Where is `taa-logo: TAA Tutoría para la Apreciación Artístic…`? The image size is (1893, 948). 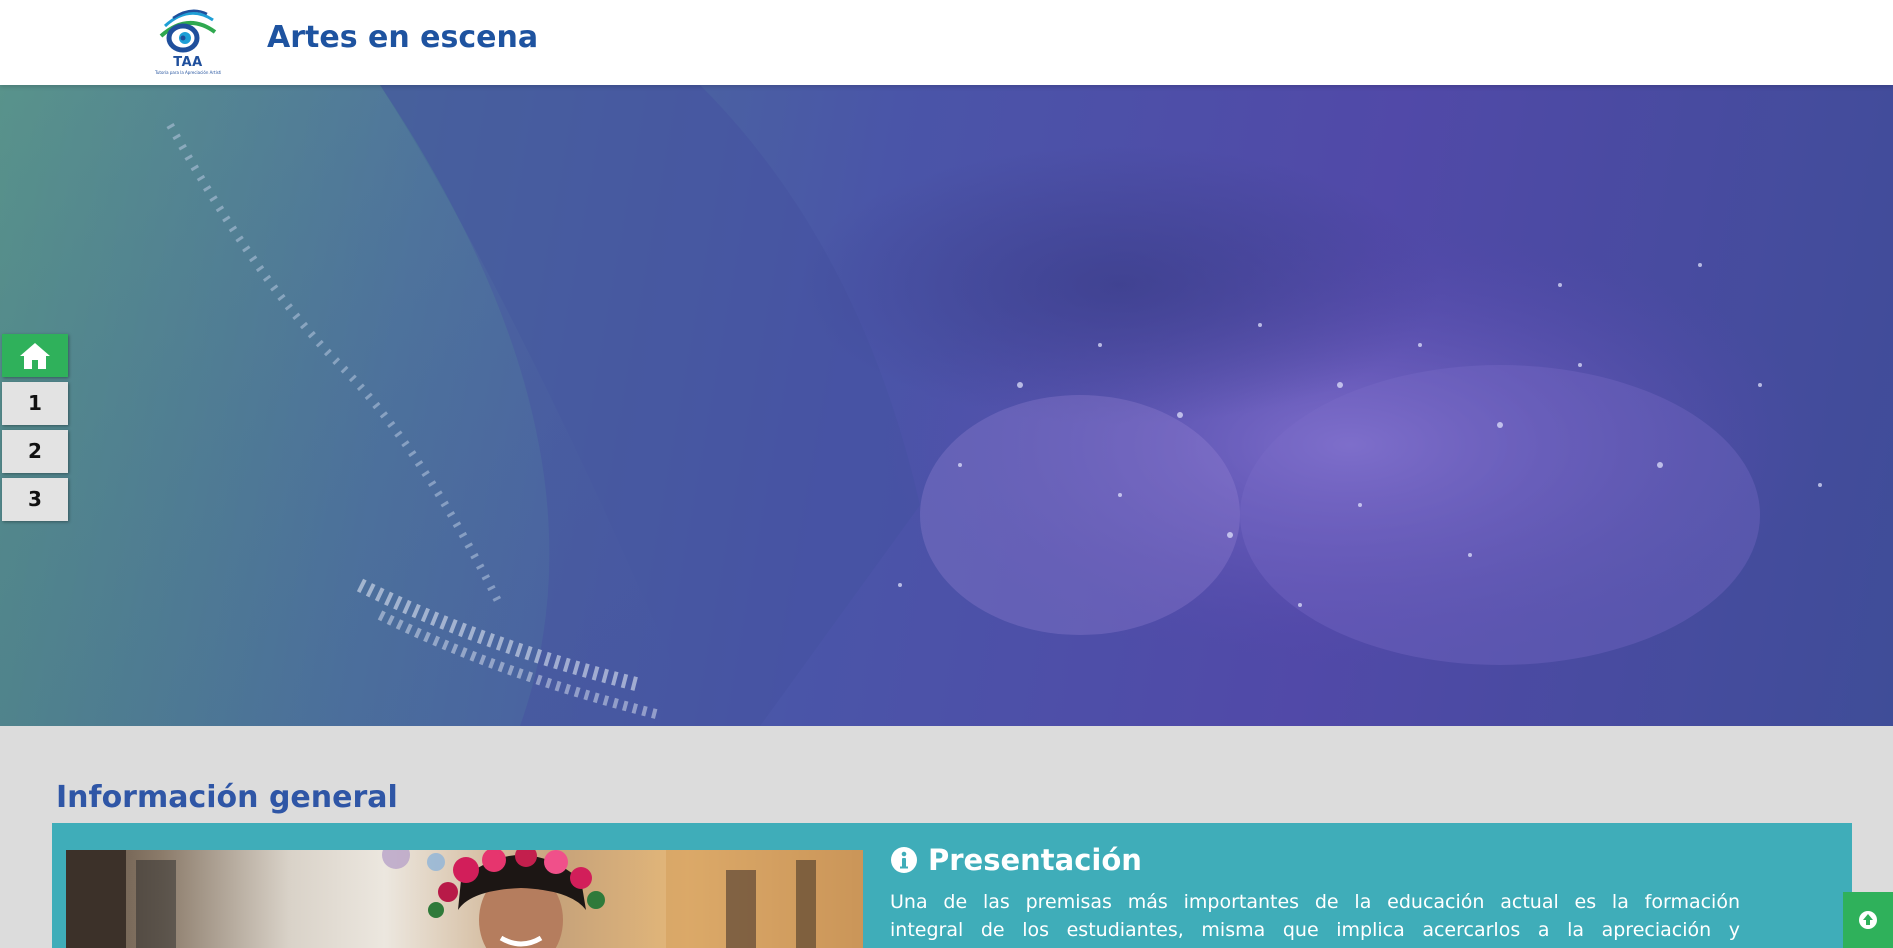
taa-logo: TAA Tutoría para la Apreciación Artístic… is located at coordinates (188, 42).